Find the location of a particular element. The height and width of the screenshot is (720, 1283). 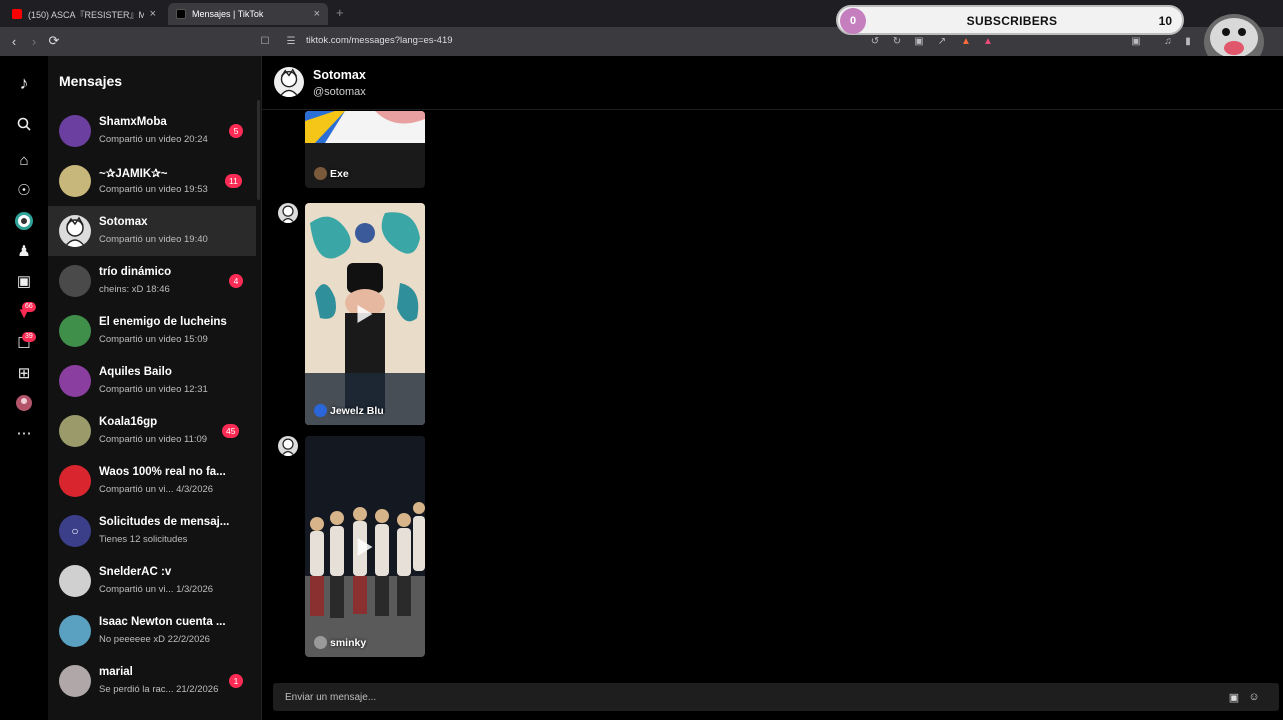

chat-contact-username: @sotomax is located at coordinates (339, 92).